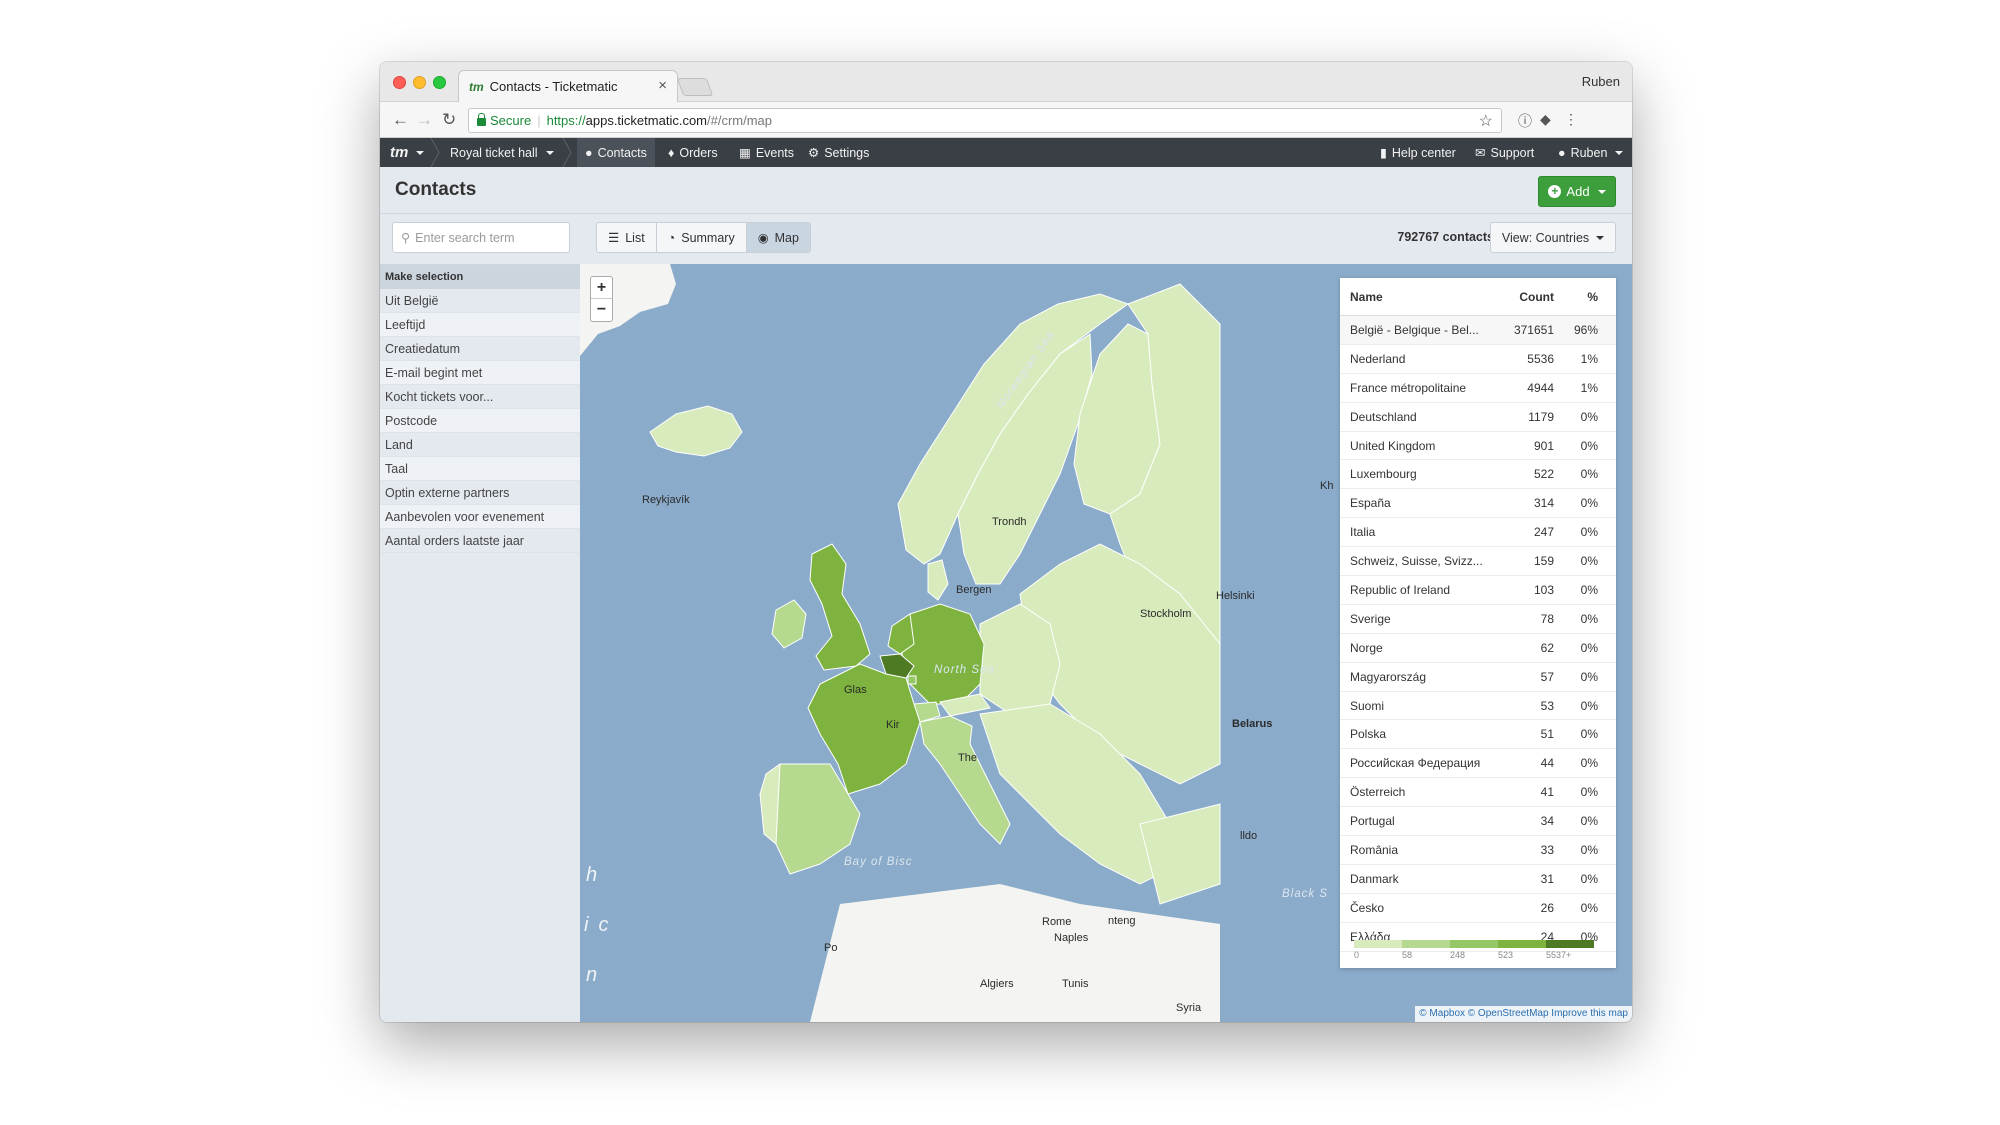 Image resolution: width=2000 pixels, height=1125 pixels. What do you see at coordinates (568, 86) in the screenshot?
I see `browser-tab: tm Contacts - Ticketmatic ×` at bounding box center [568, 86].